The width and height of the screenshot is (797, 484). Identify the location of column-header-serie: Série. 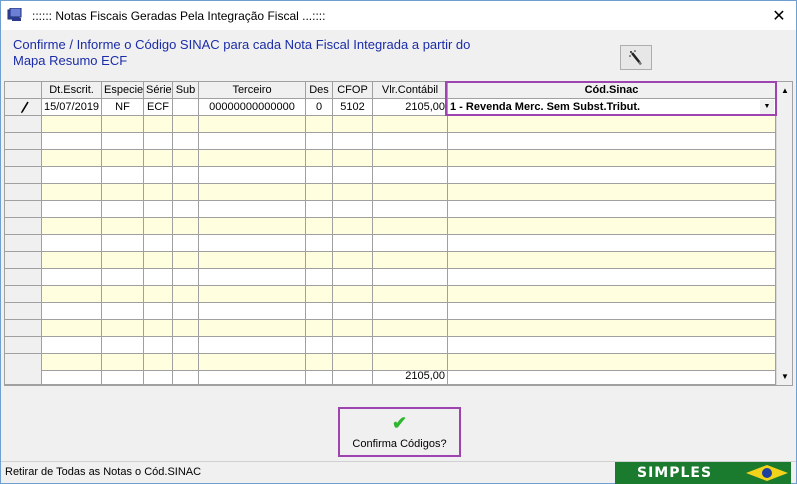
(158, 90).